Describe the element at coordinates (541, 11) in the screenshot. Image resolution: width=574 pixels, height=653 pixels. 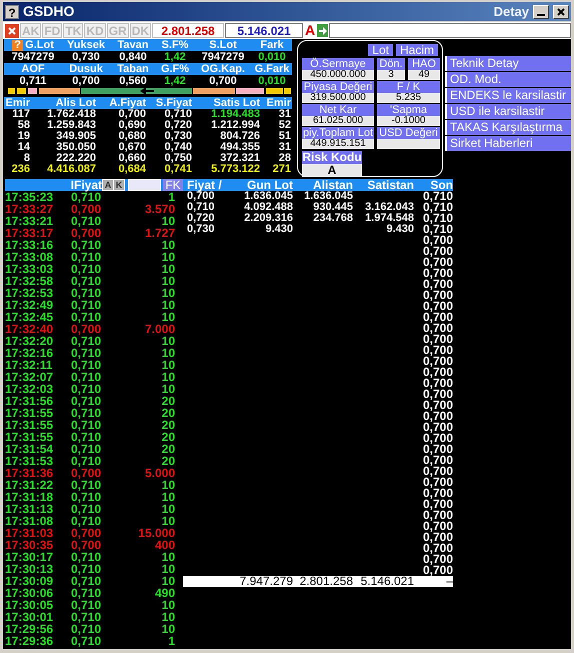
I see `minimize-button` at that location.